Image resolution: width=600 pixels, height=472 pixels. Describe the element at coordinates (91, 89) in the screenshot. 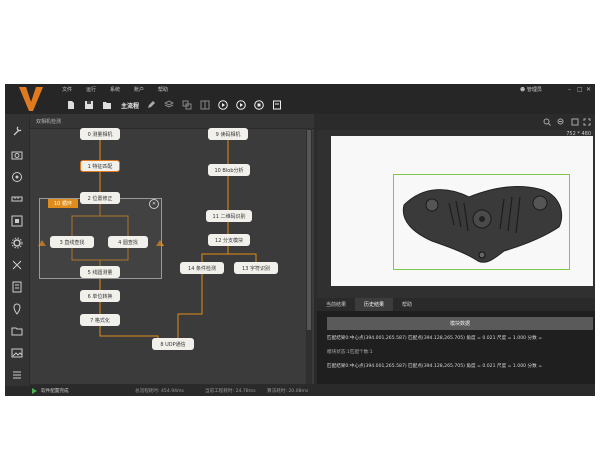

I see `menu-run: 运行` at that location.